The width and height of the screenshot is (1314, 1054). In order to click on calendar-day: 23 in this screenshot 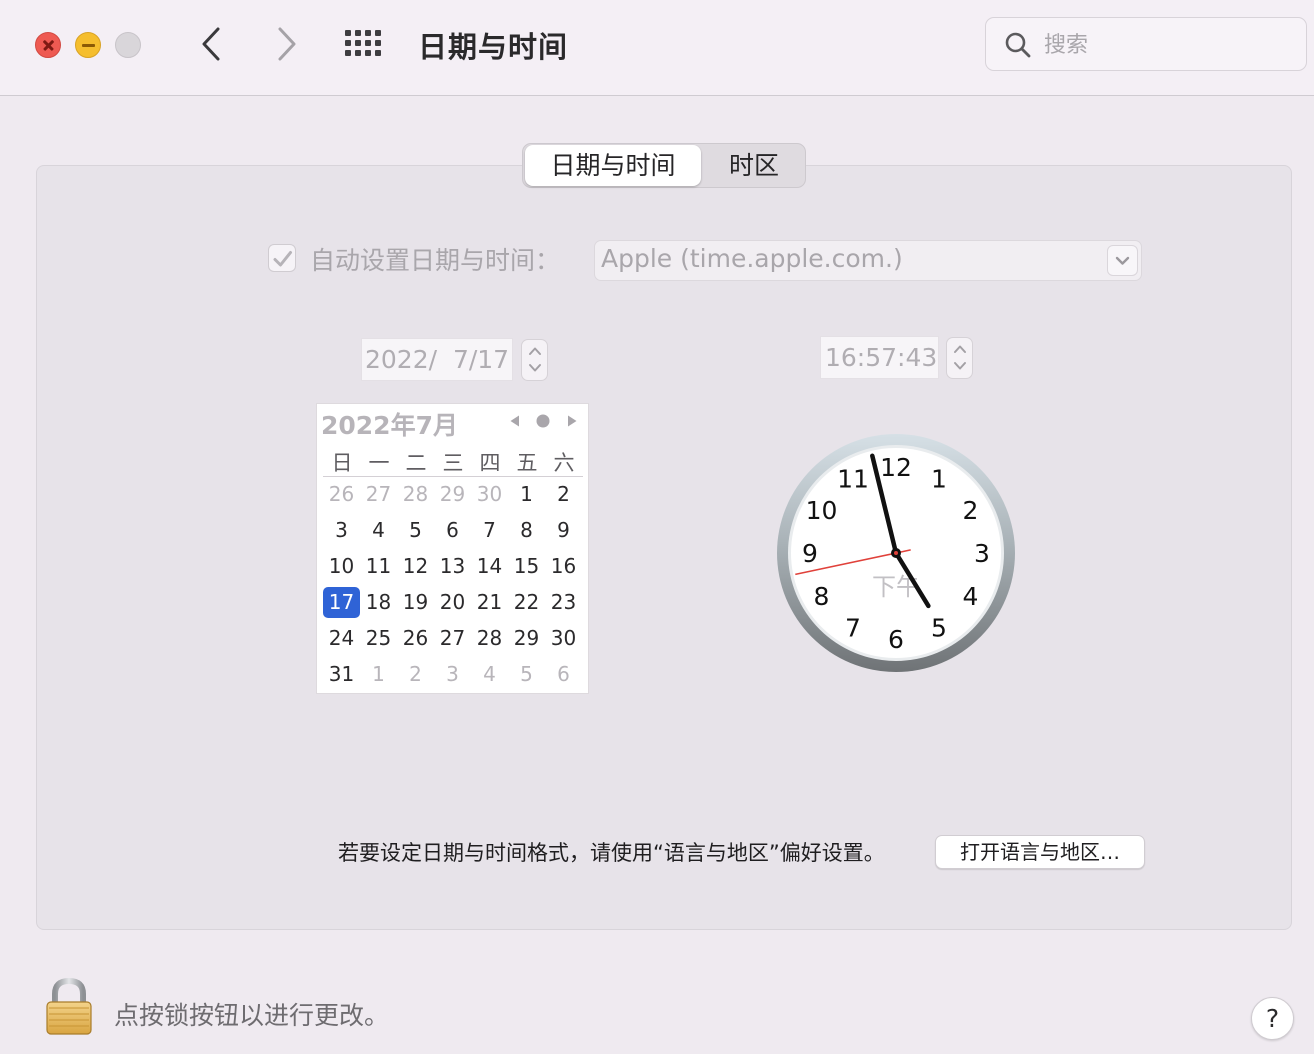, I will do `click(563, 602)`.